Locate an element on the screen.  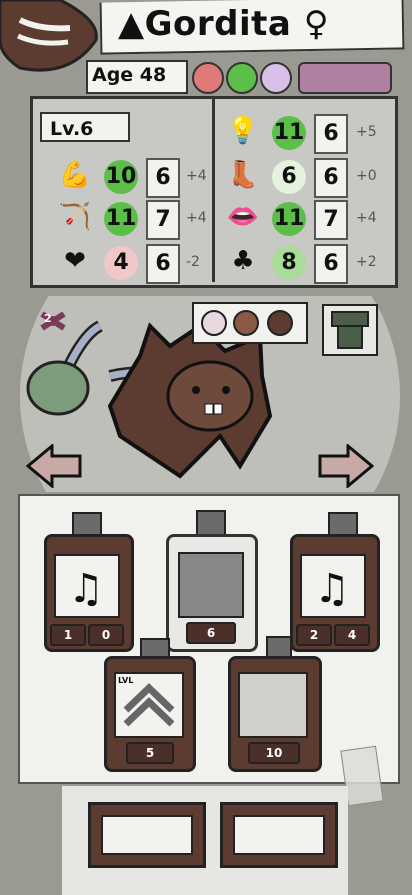
dexterity-value: 11 is located at coordinates (121, 219).